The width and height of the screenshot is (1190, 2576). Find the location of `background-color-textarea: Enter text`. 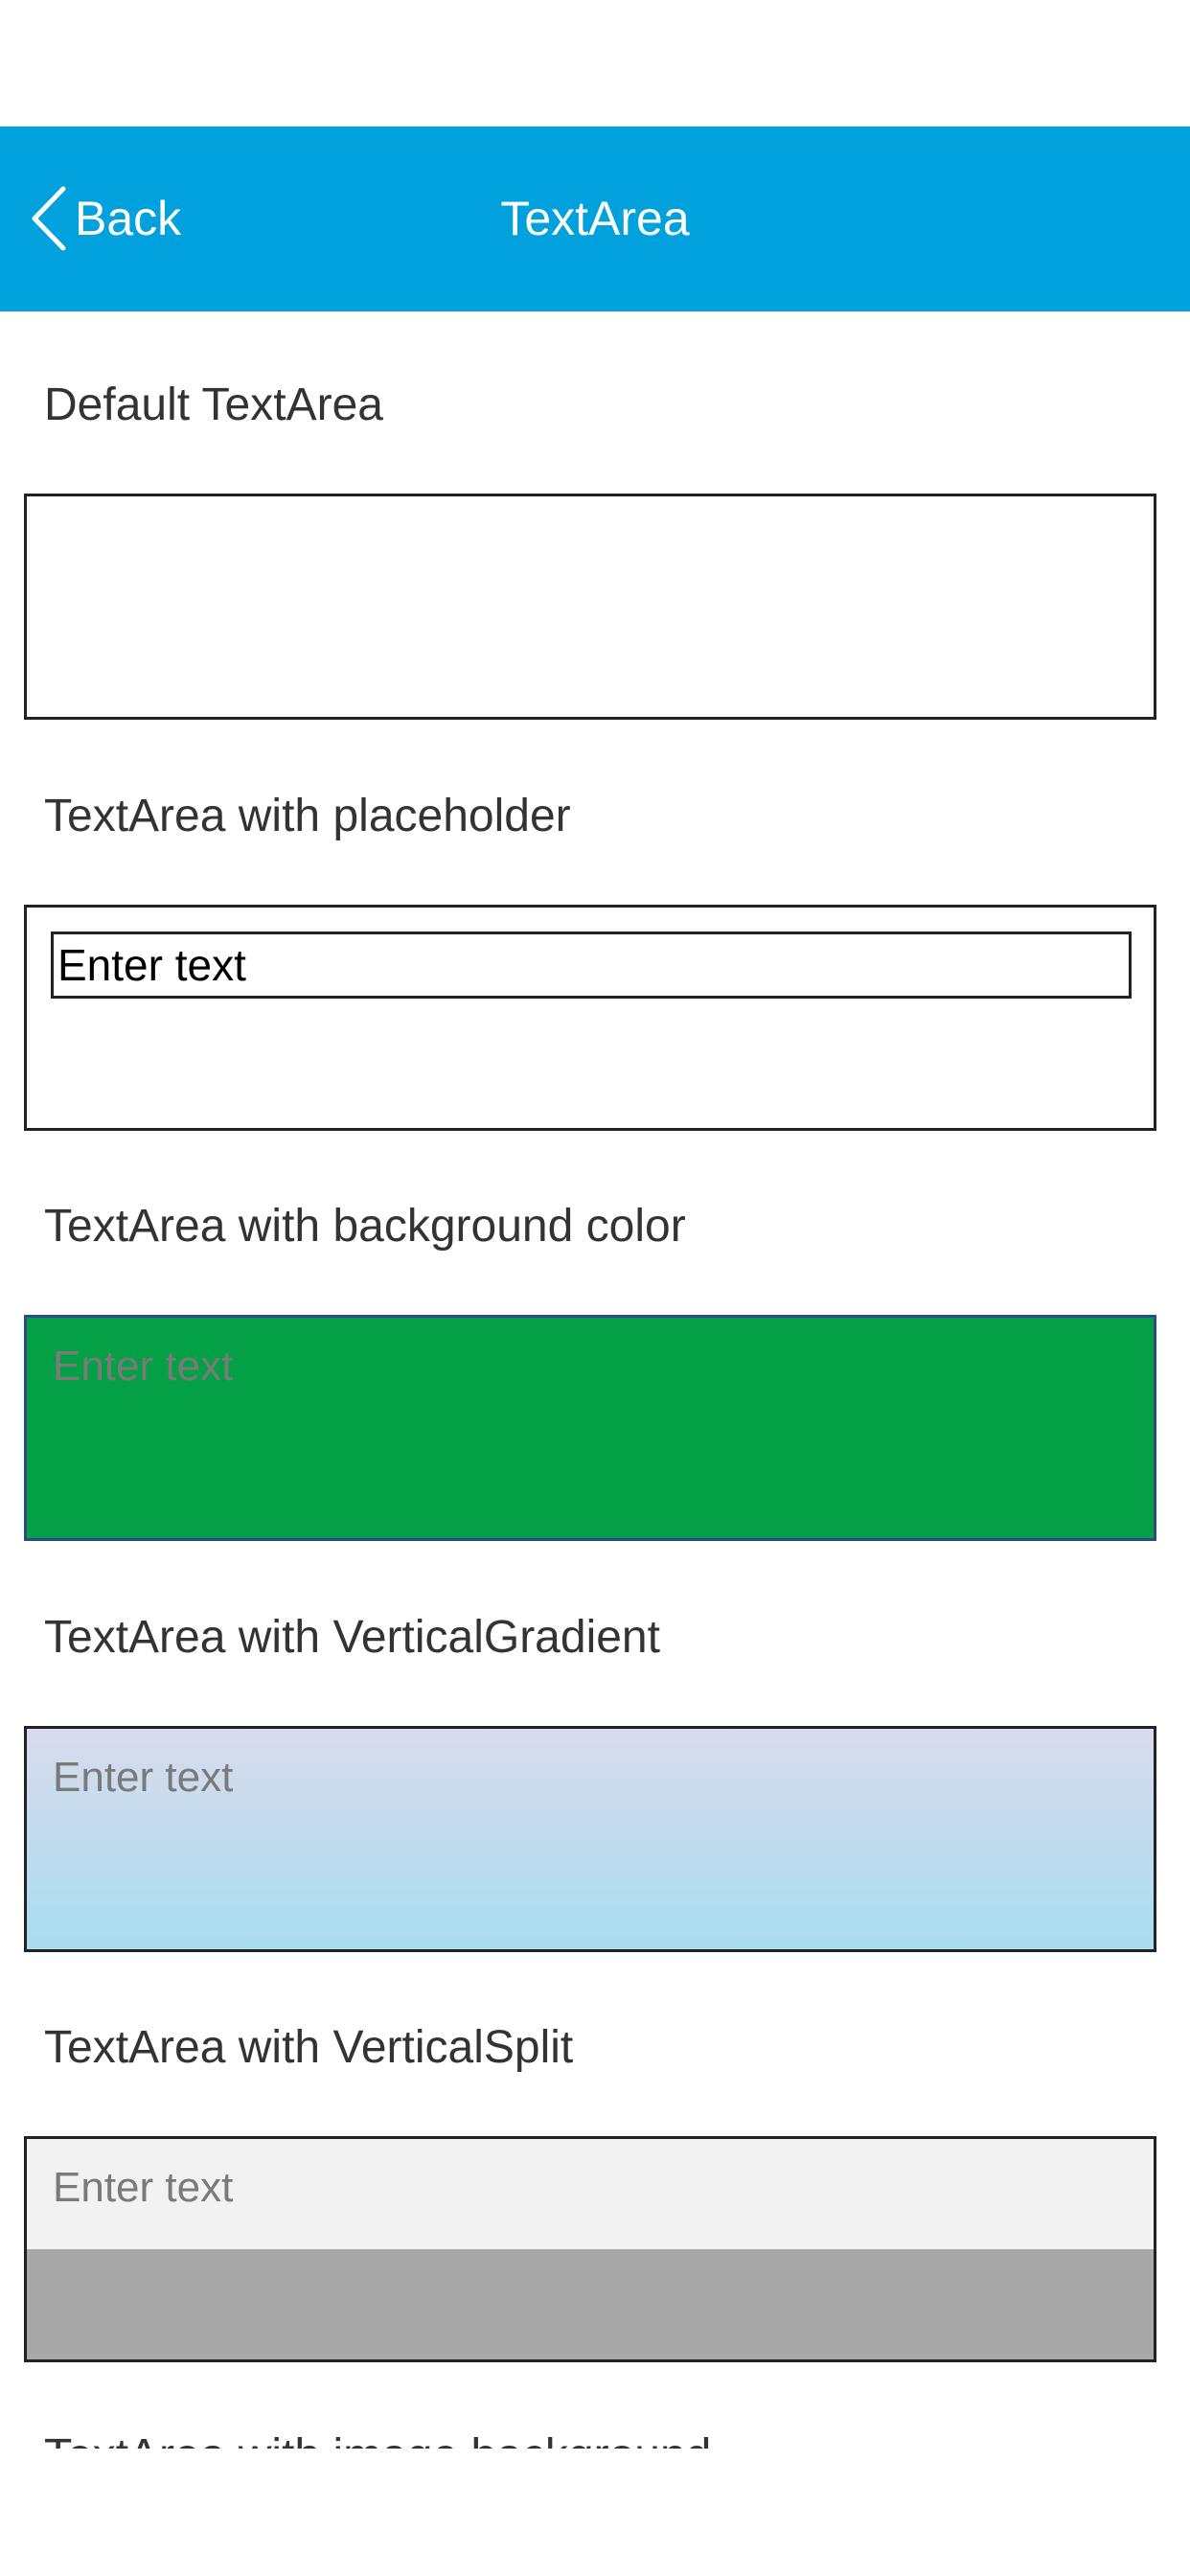

background-color-textarea: Enter text is located at coordinates (590, 1428).